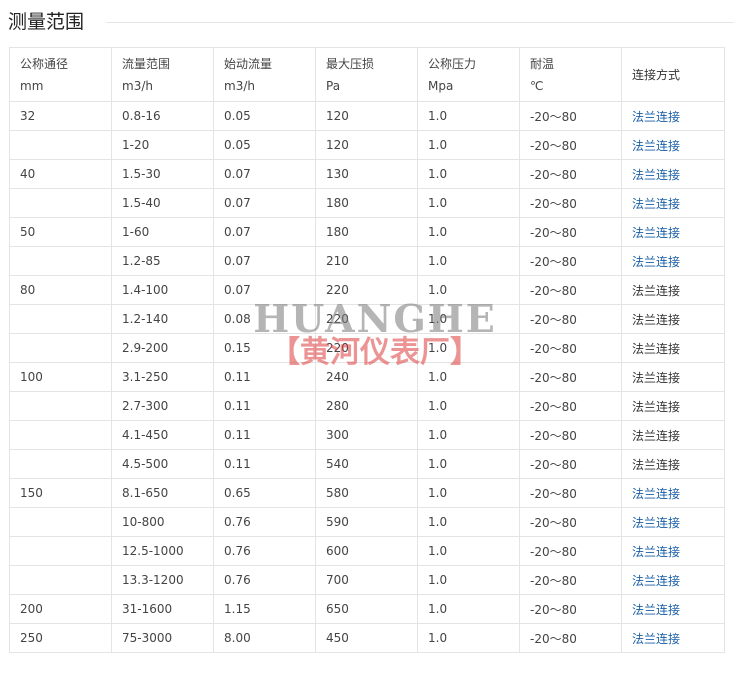 This screenshot has width=747, height=675. Describe the element at coordinates (542, 63) in the screenshot. I see `header-label: 耐温` at that location.